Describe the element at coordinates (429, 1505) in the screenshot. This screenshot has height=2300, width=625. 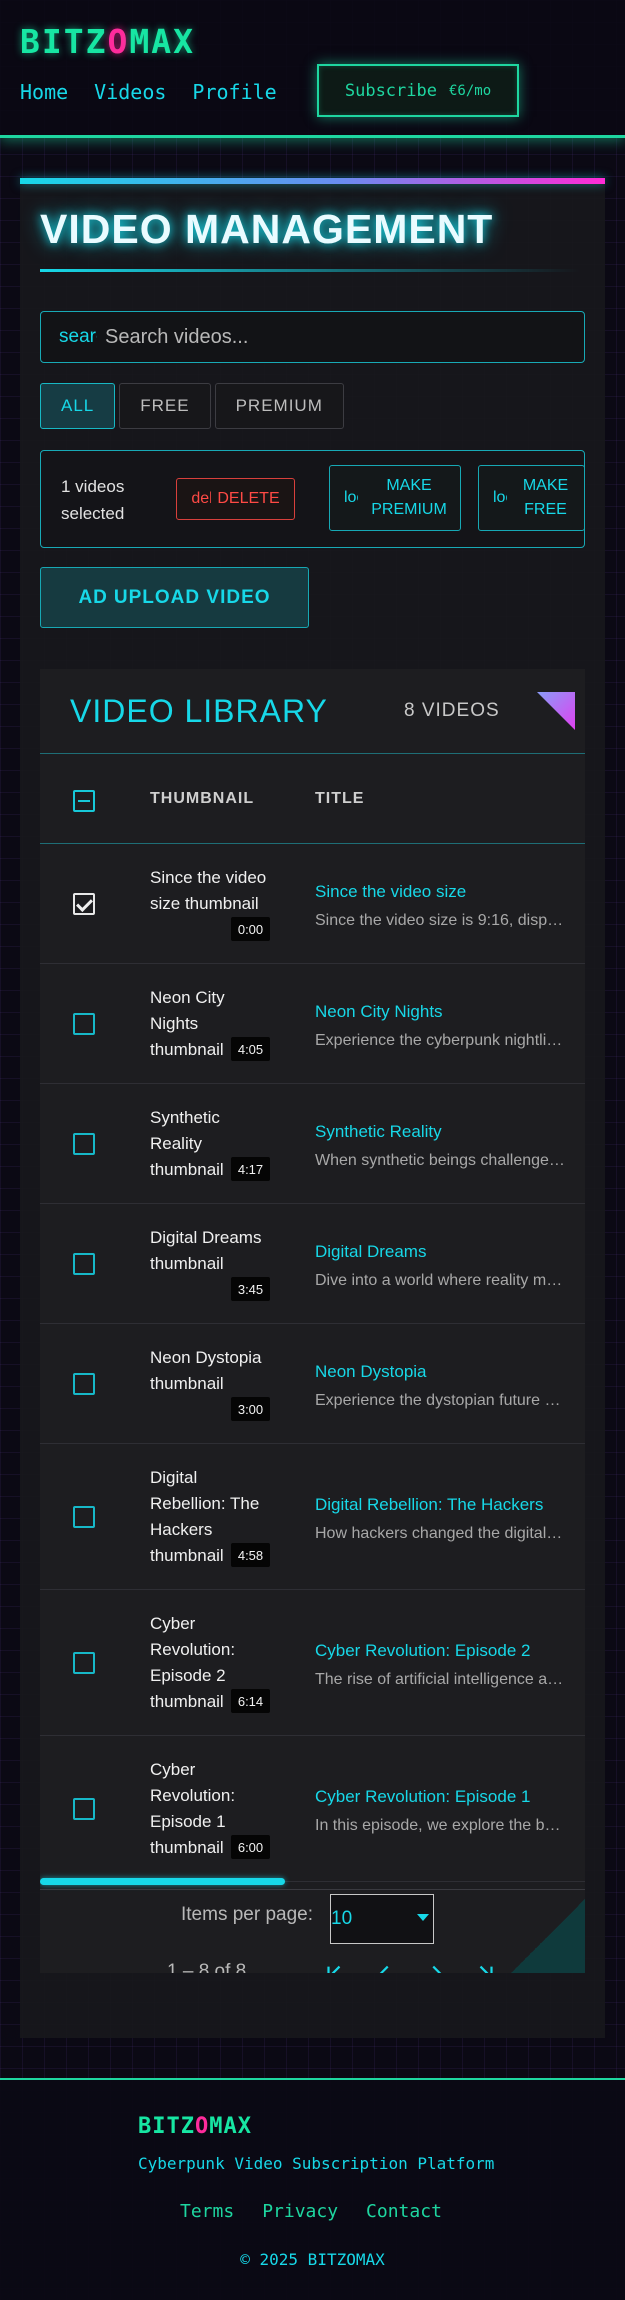
I see `video-title: Digital Rebellion: The Hackers` at that location.